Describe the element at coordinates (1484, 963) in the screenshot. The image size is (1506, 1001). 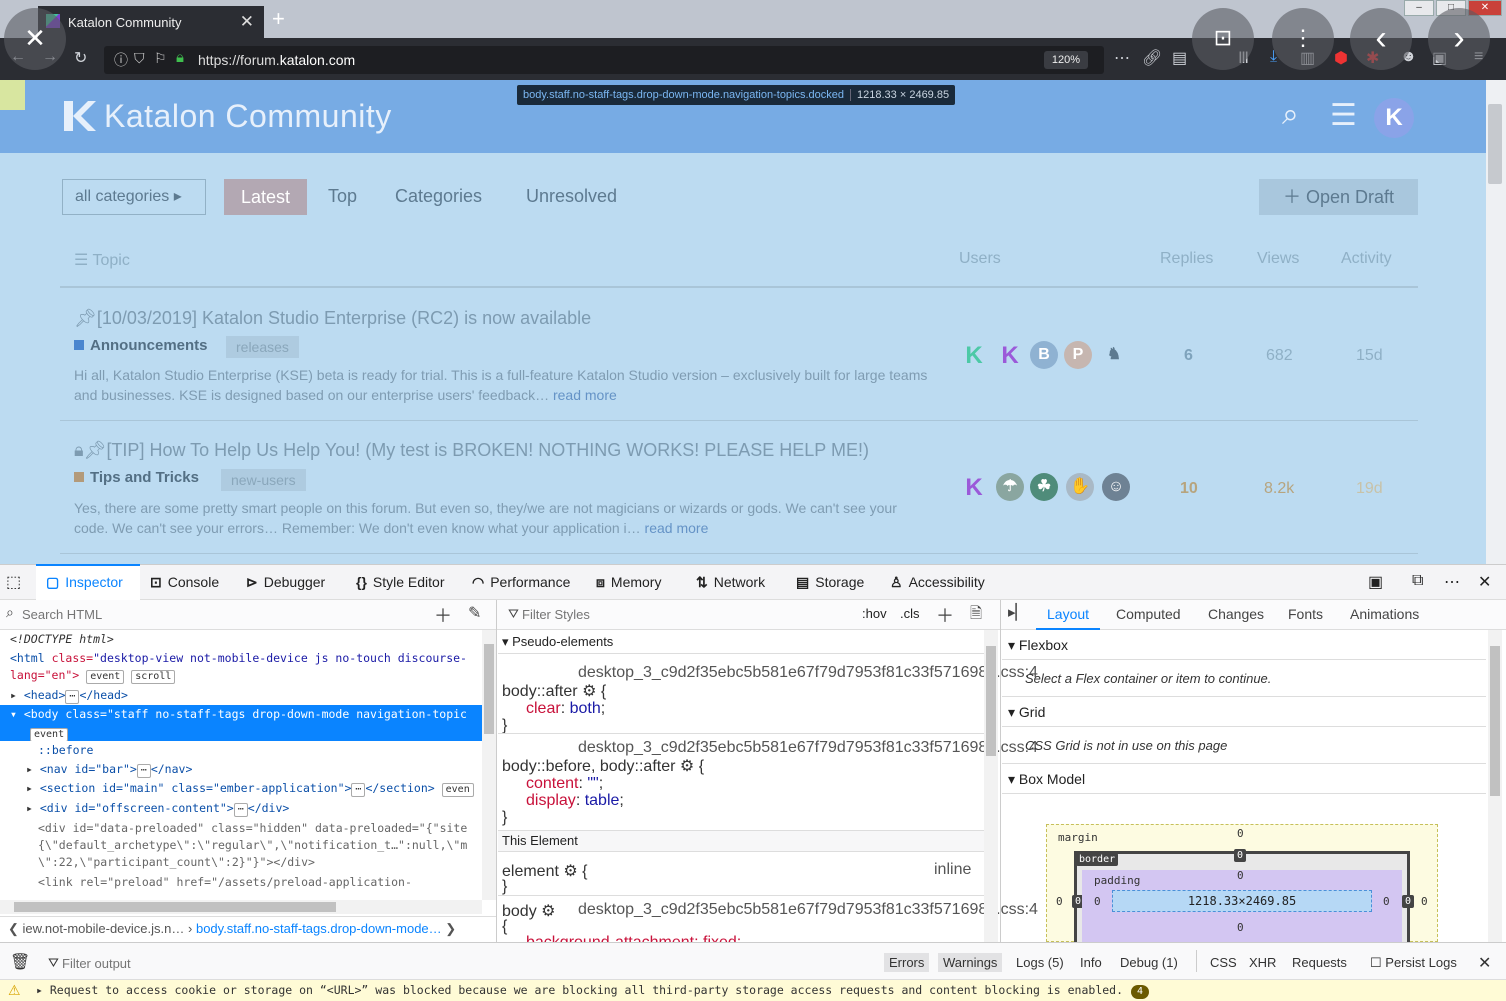
I see `console-close-icon: ✕` at that location.